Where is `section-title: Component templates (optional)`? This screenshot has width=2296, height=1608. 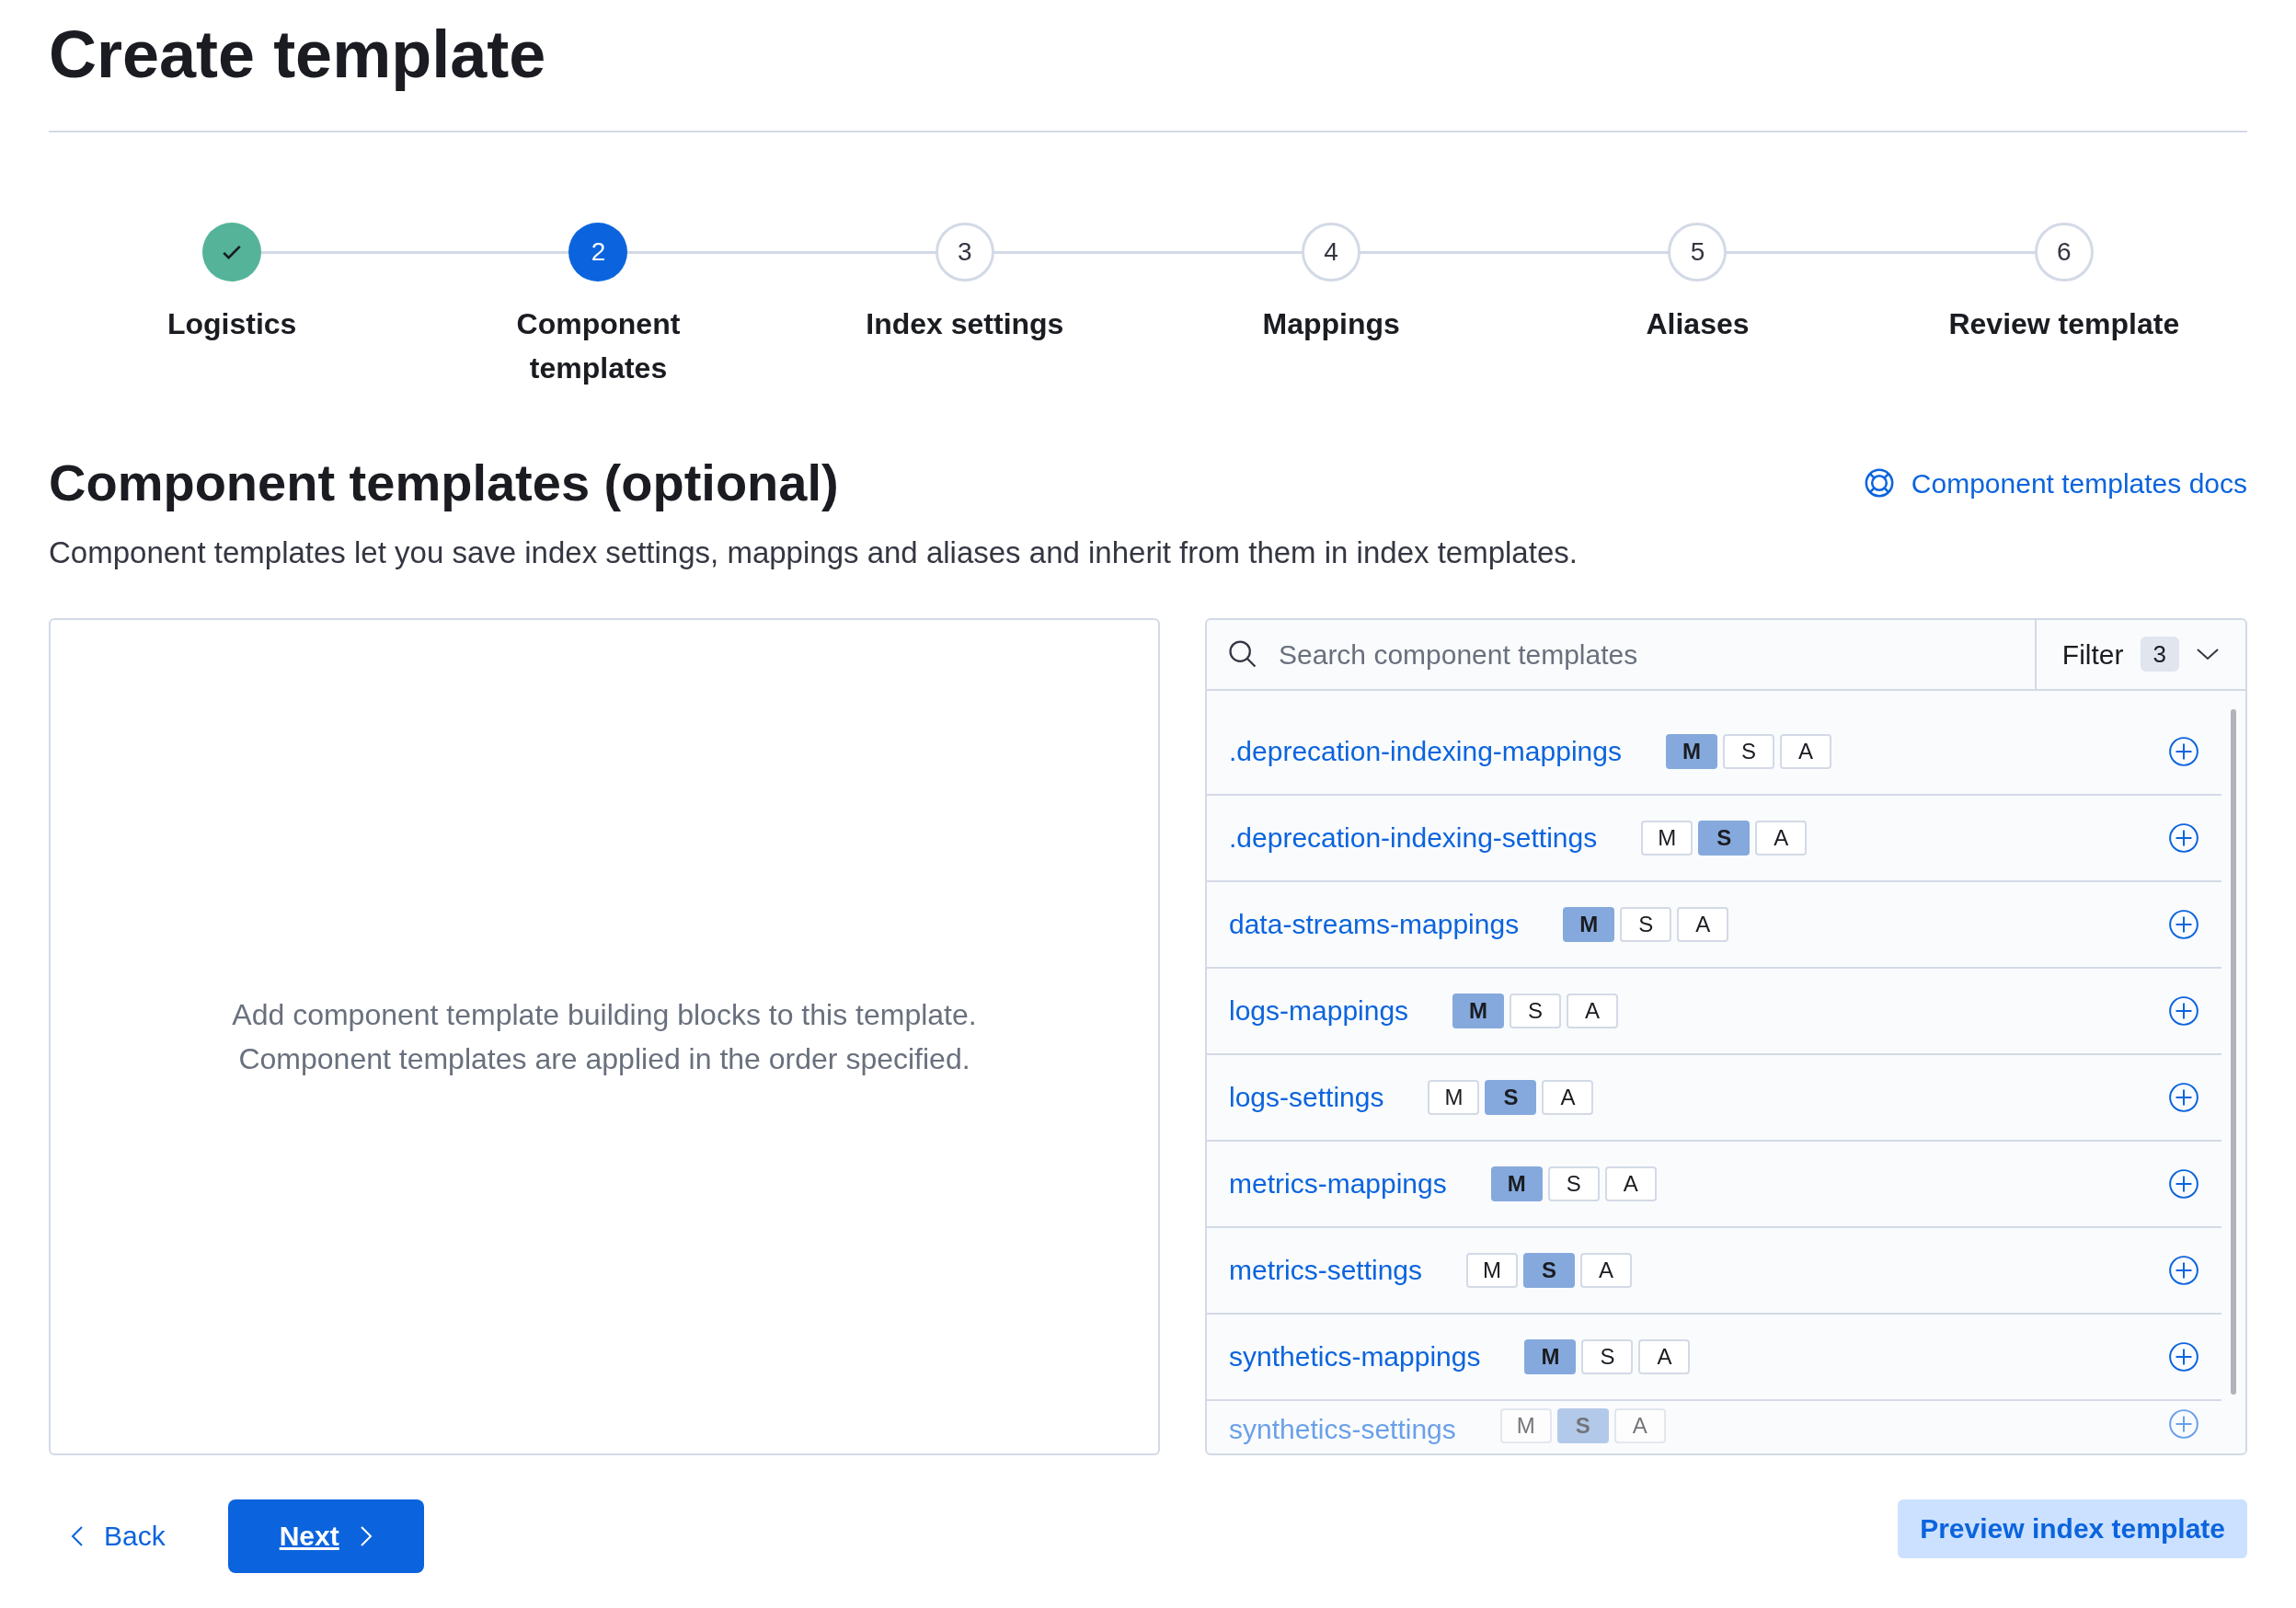 section-title: Component templates (optional) is located at coordinates (444, 483).